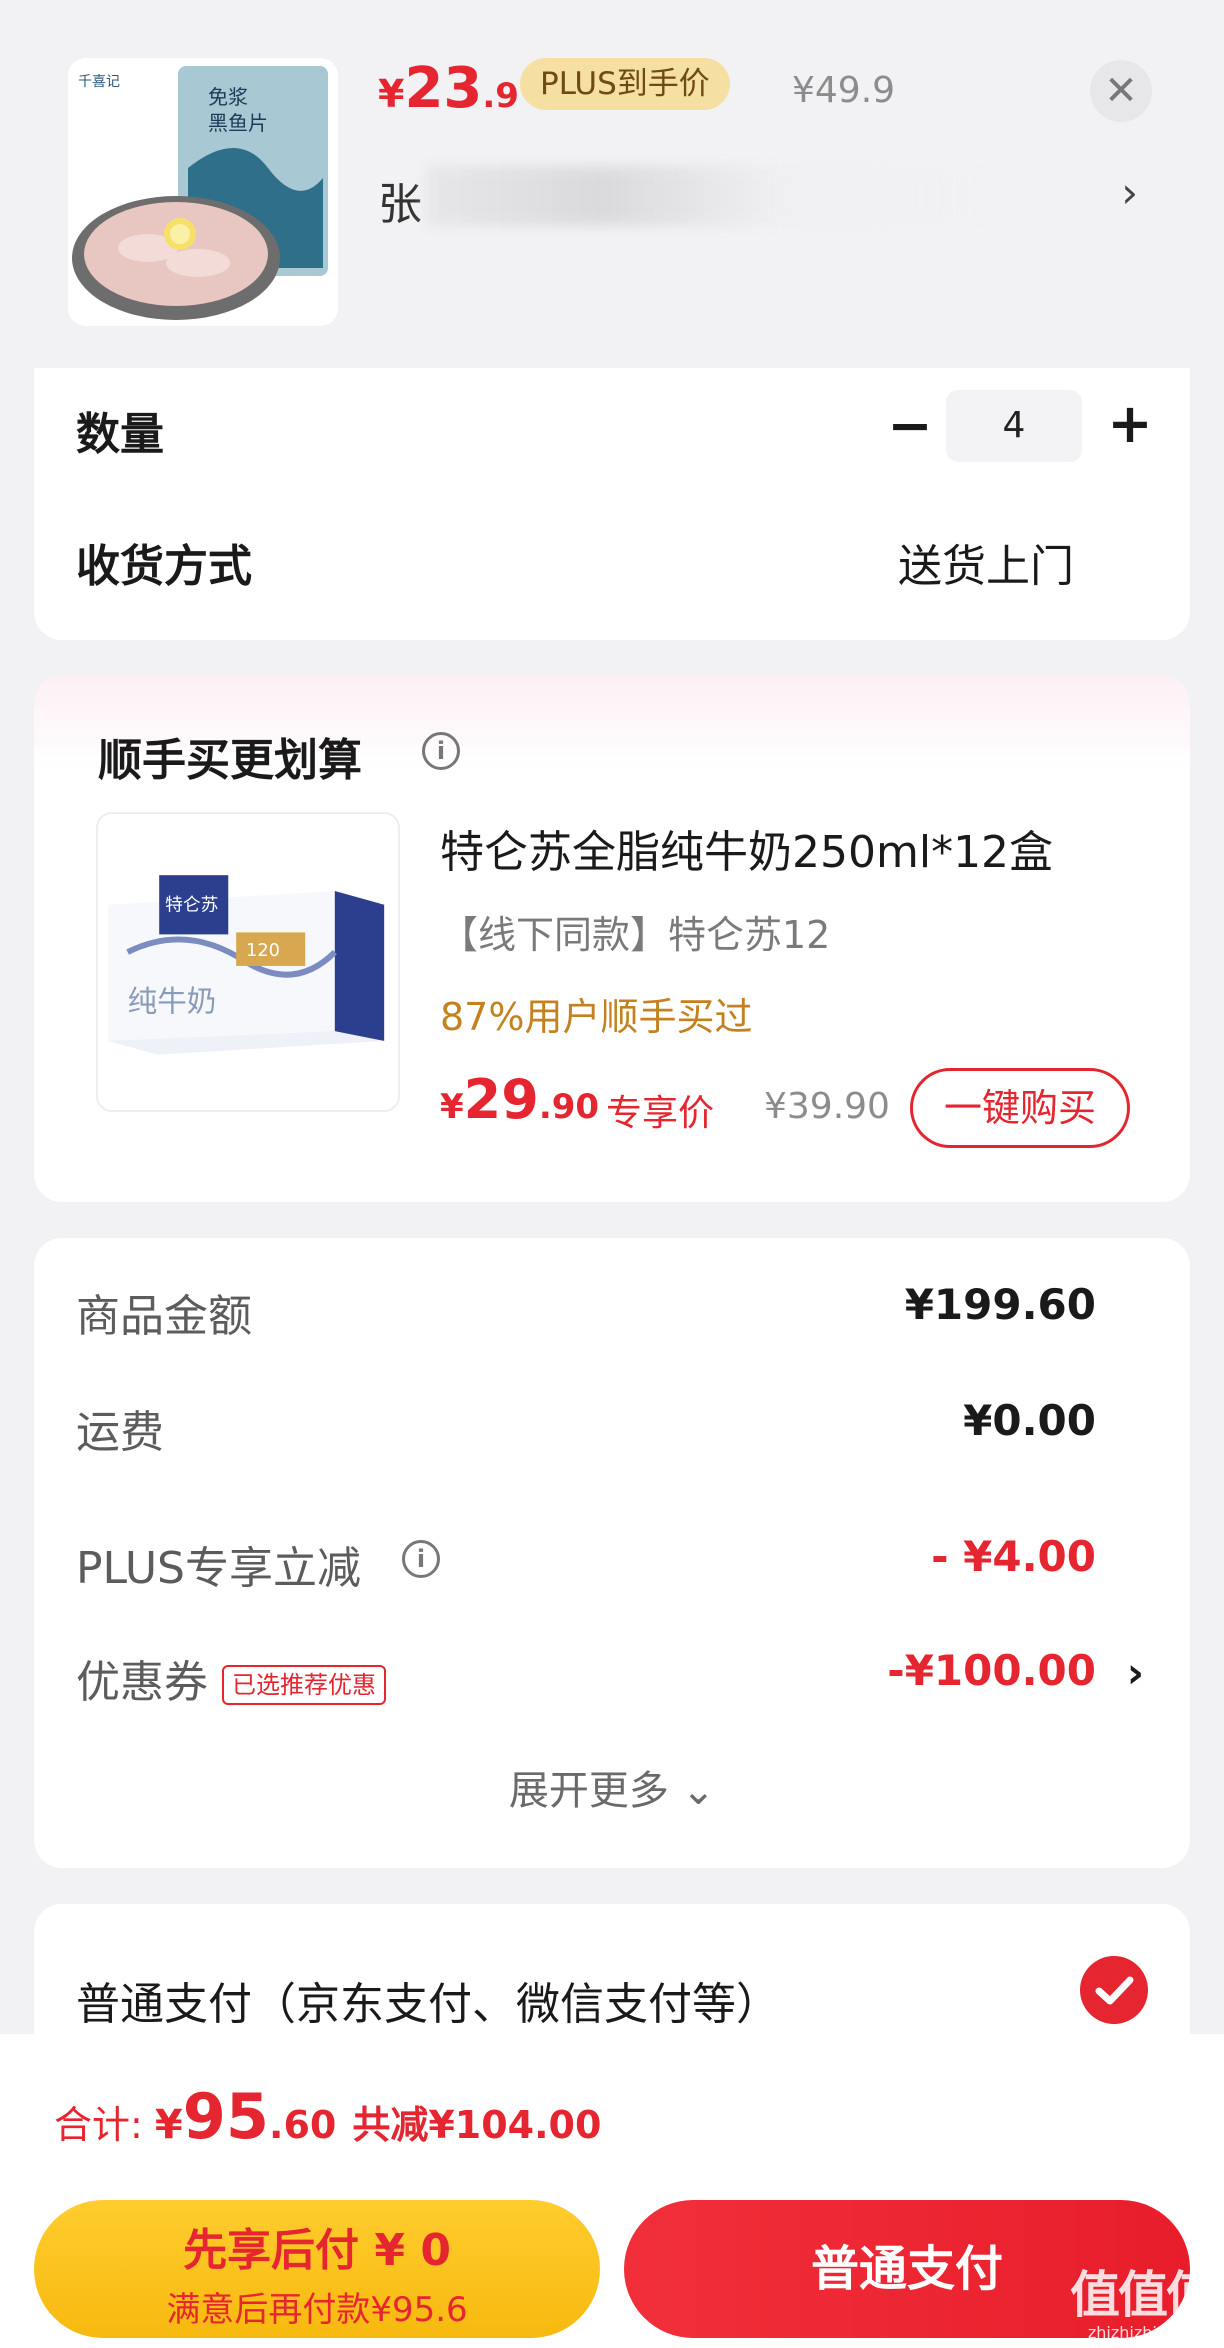 This screenshot has width=1224, height=2348. What do you see at coordinates (596, 1017) in the screenshot?
I see `upsell-users-stat: 87%用户顺手买过` at bounding box center [596, 1017].